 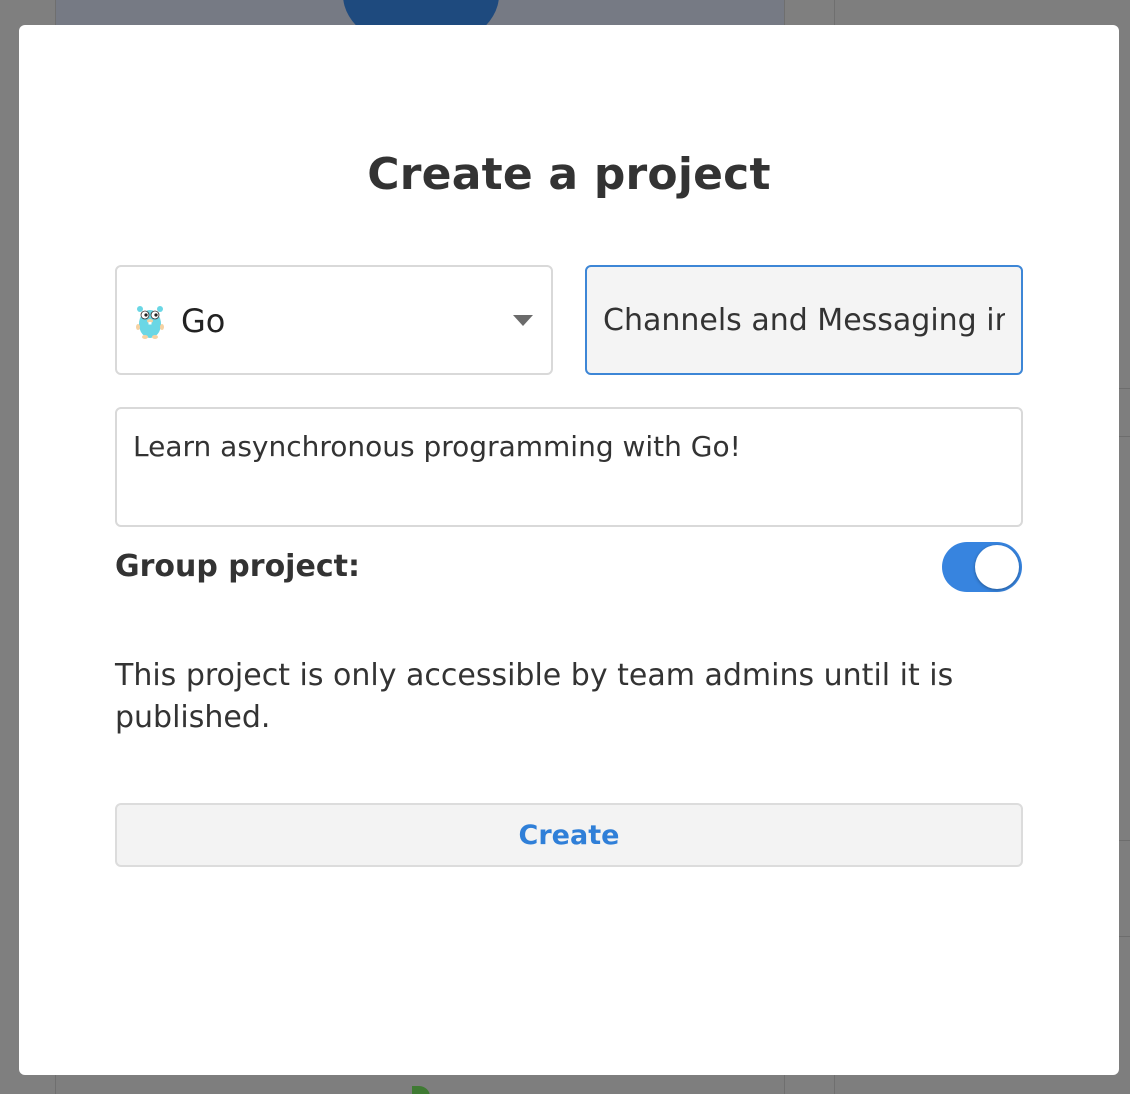 I want to click on gopher-icon, so click(x=150, y=322).